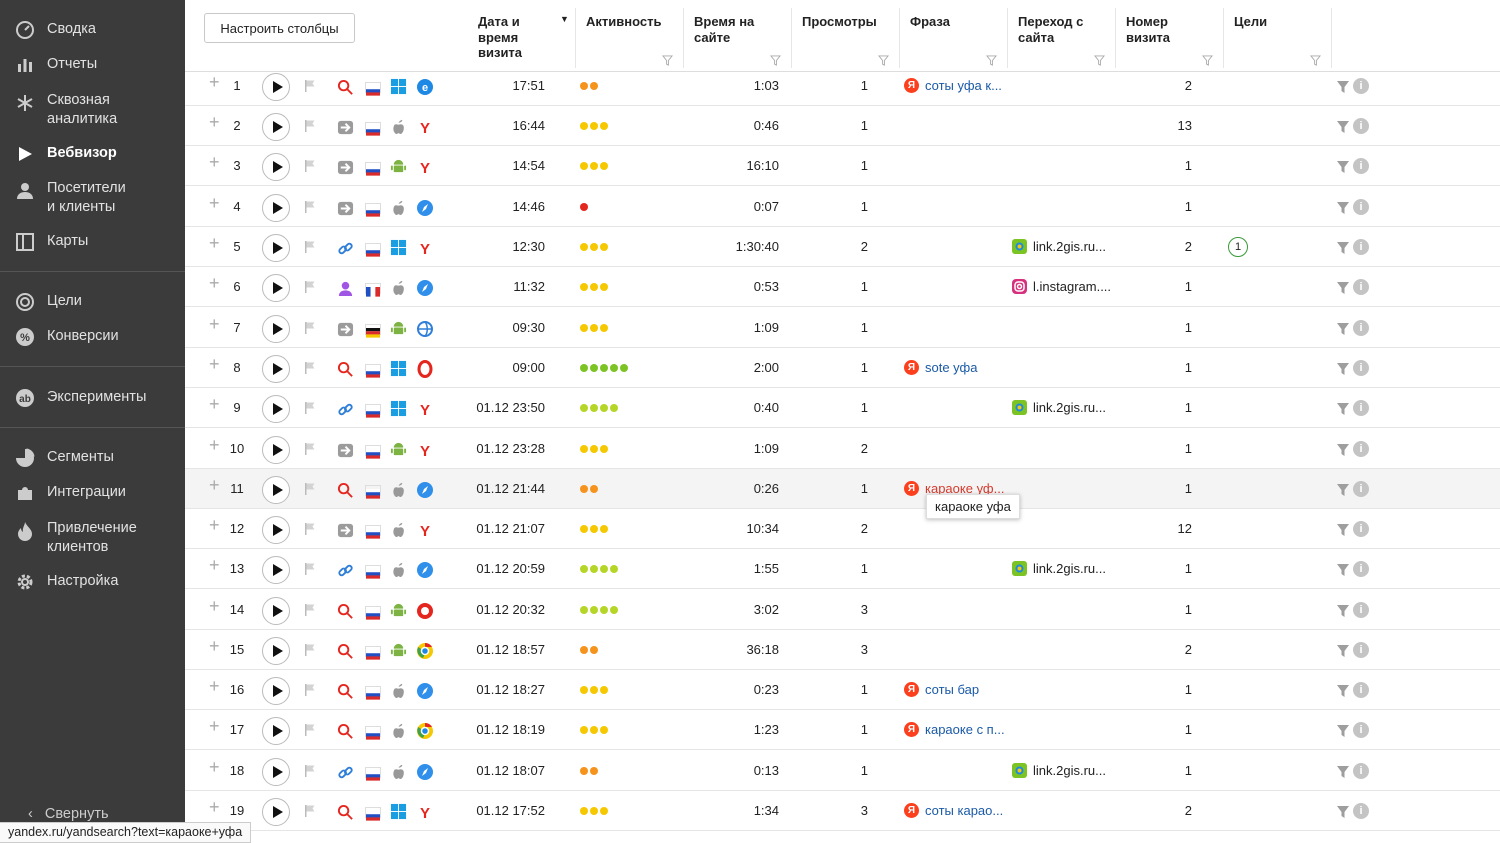 The width and height of the screenshot is (1500, 843). What do you see at coordinates (68, 814) in the screenshot?
I see `collapse-sidebar-button: ‹ Свернуть` at bounding box center [68, 814].